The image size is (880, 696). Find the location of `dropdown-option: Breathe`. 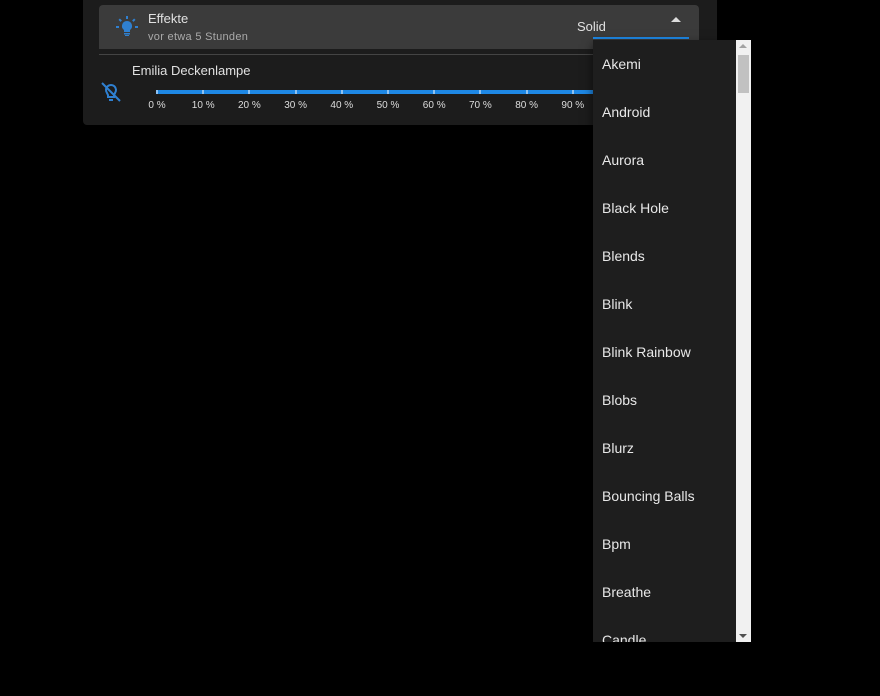

dropdown-option: Breathe is located at coordinates (664, 592).